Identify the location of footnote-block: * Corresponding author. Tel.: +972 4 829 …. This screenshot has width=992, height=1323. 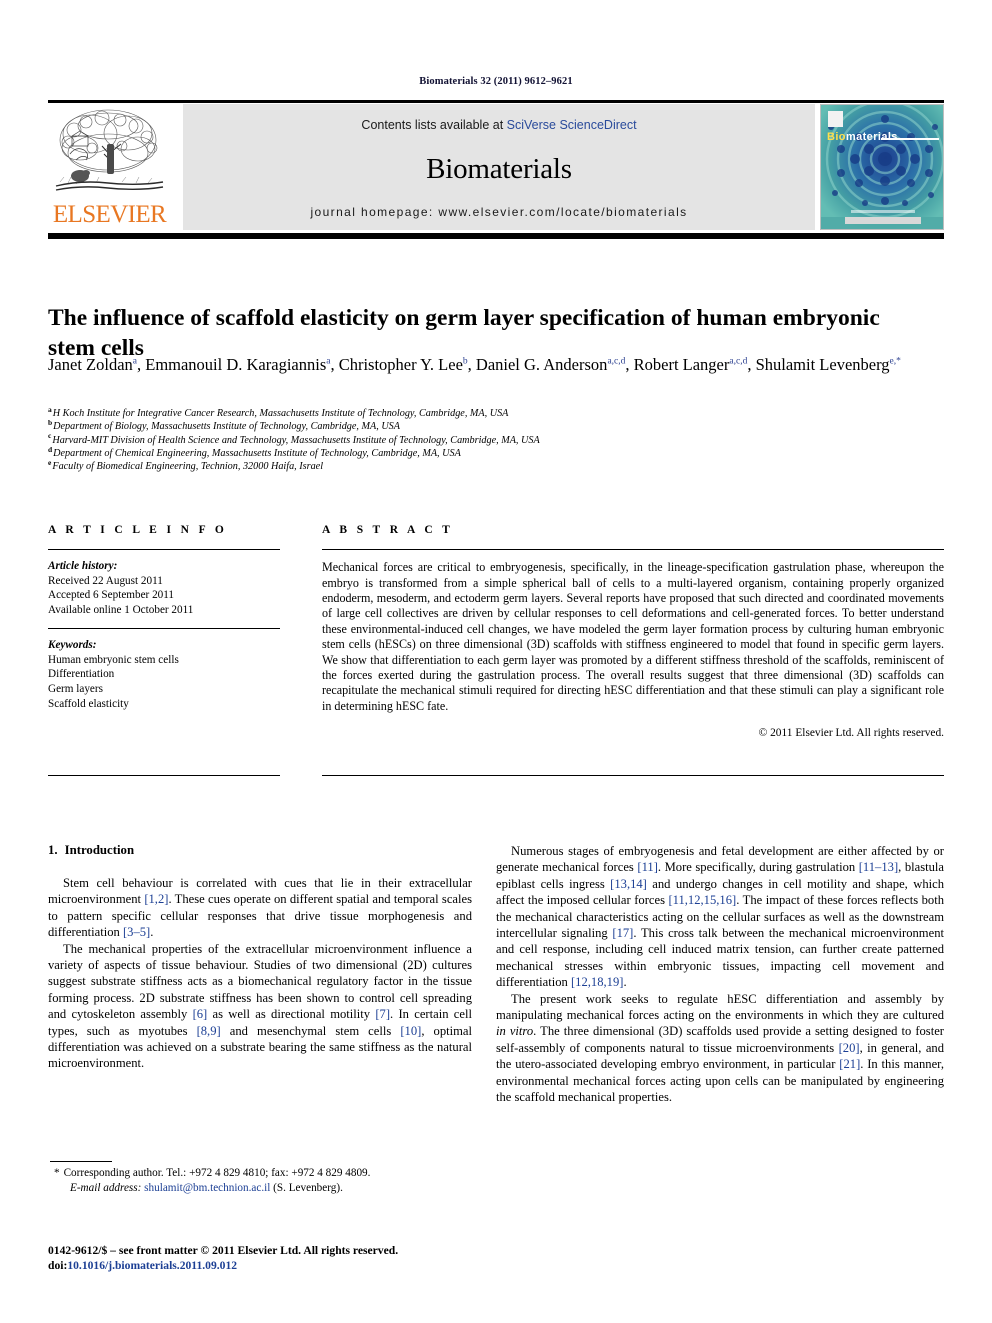
(260, 1180).